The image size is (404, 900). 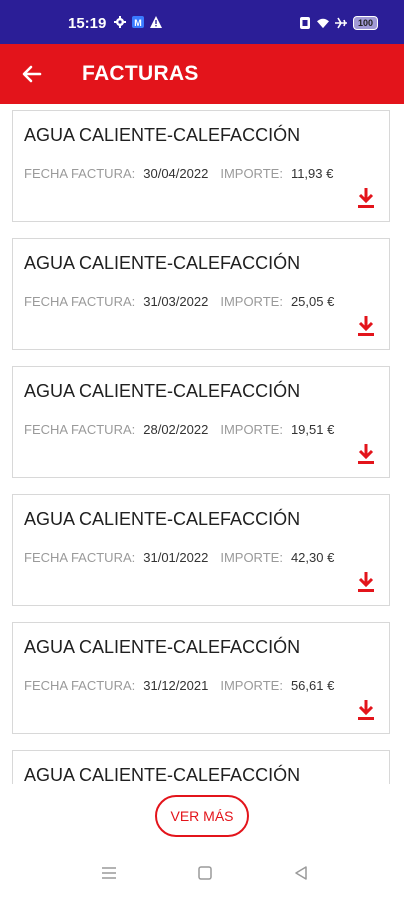 I want to click on invoice-meta: FECHA FACTURA: 31/01/2022 IMPORTE: 42,30 €, so click(x=185, y=557).